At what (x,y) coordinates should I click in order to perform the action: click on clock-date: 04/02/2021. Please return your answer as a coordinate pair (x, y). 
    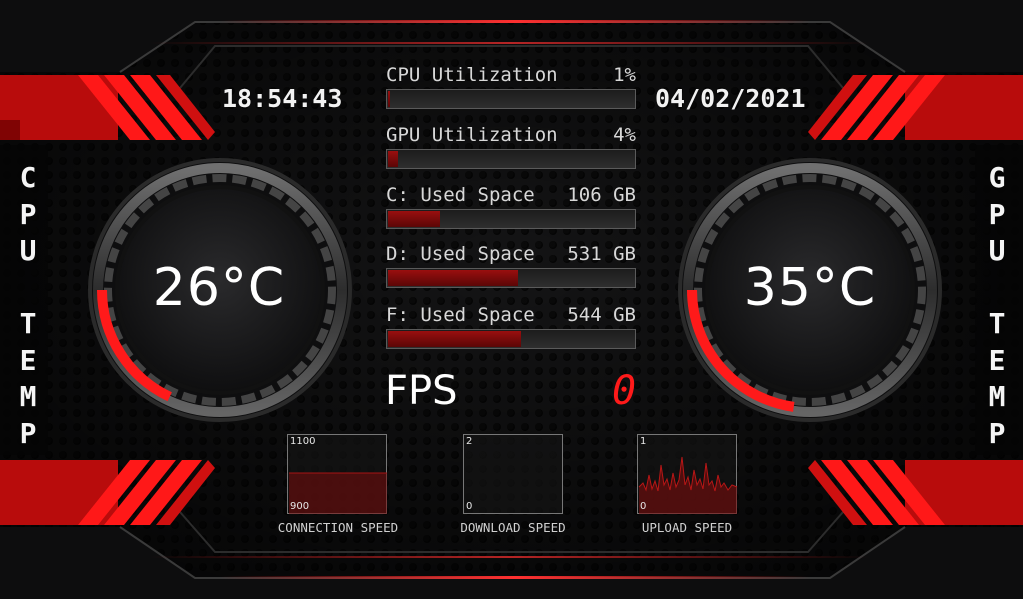
    Looking at the image, I should click on (730, 98).